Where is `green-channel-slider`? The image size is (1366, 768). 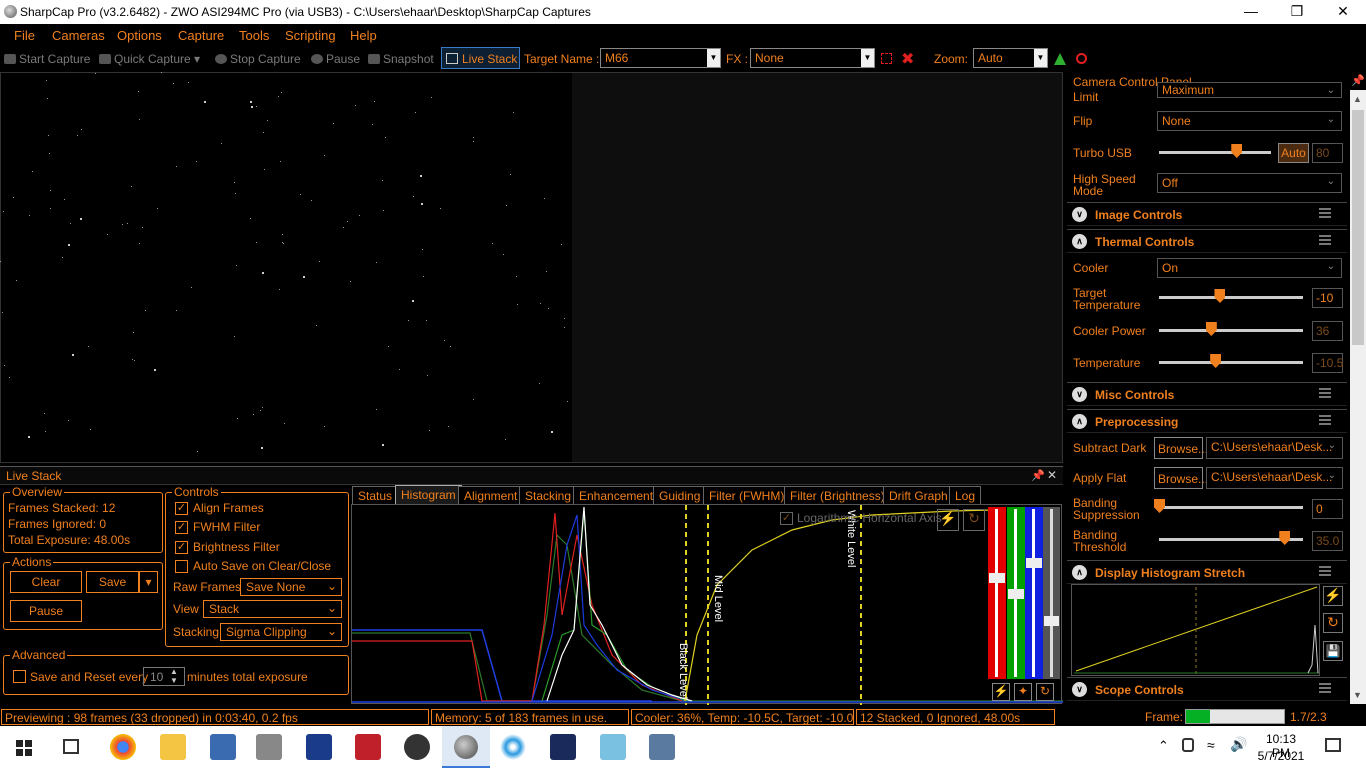 green-channel-slider is located at coordinates (1016, 593).